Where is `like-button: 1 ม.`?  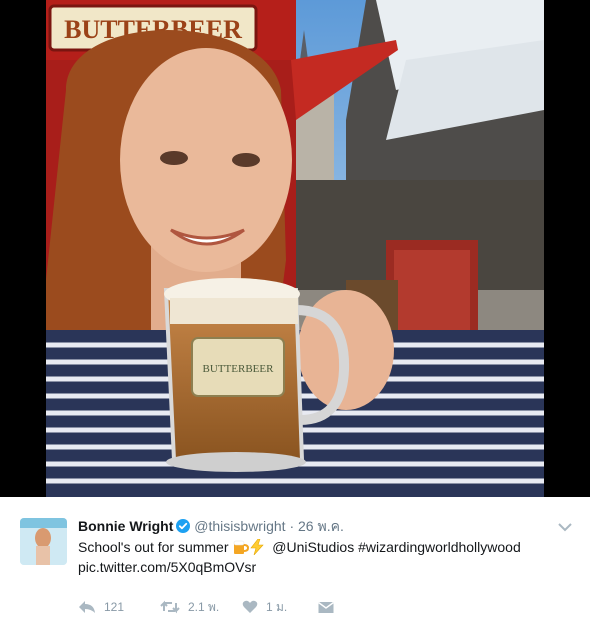
like-button: 1 ม. is located at coordinates (264, 607).